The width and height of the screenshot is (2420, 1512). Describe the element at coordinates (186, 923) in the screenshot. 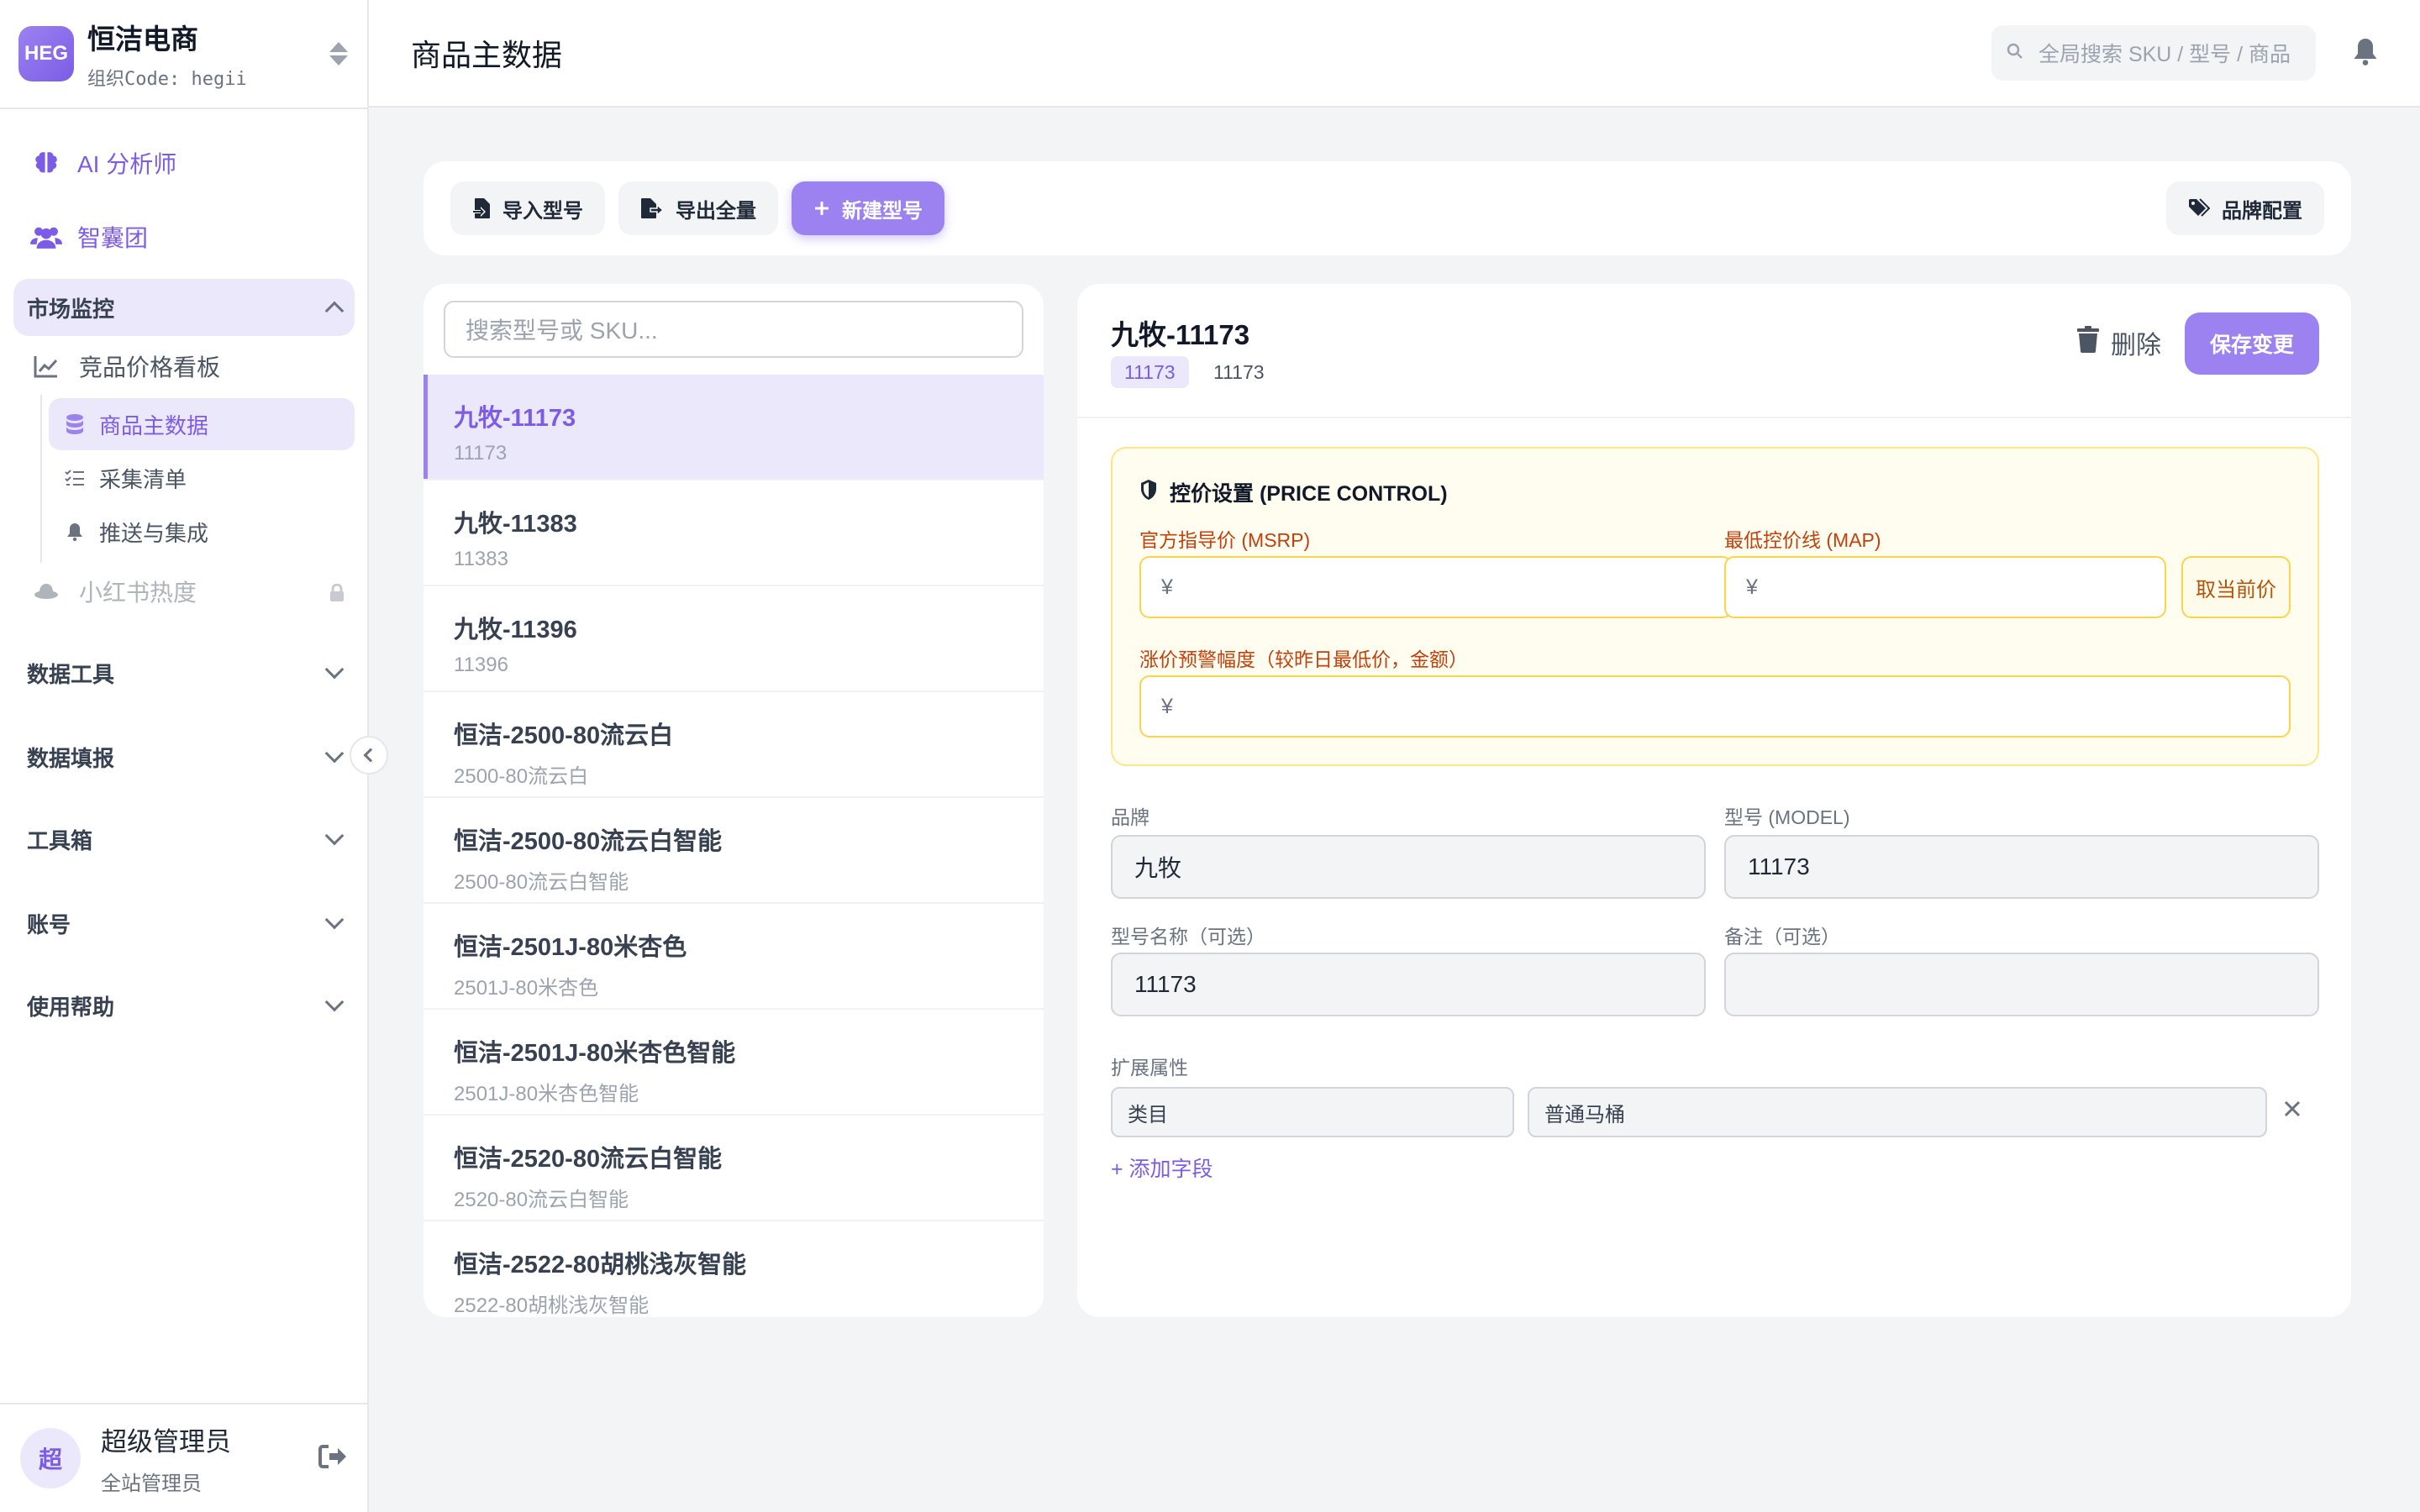

I see `nav-group-account: 账号` at that location.